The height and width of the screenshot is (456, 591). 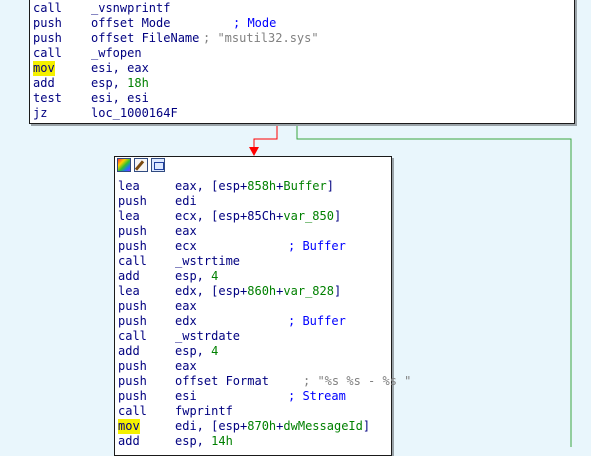 I want to click on edit-pencil-icon, so click(x=141, y=165).